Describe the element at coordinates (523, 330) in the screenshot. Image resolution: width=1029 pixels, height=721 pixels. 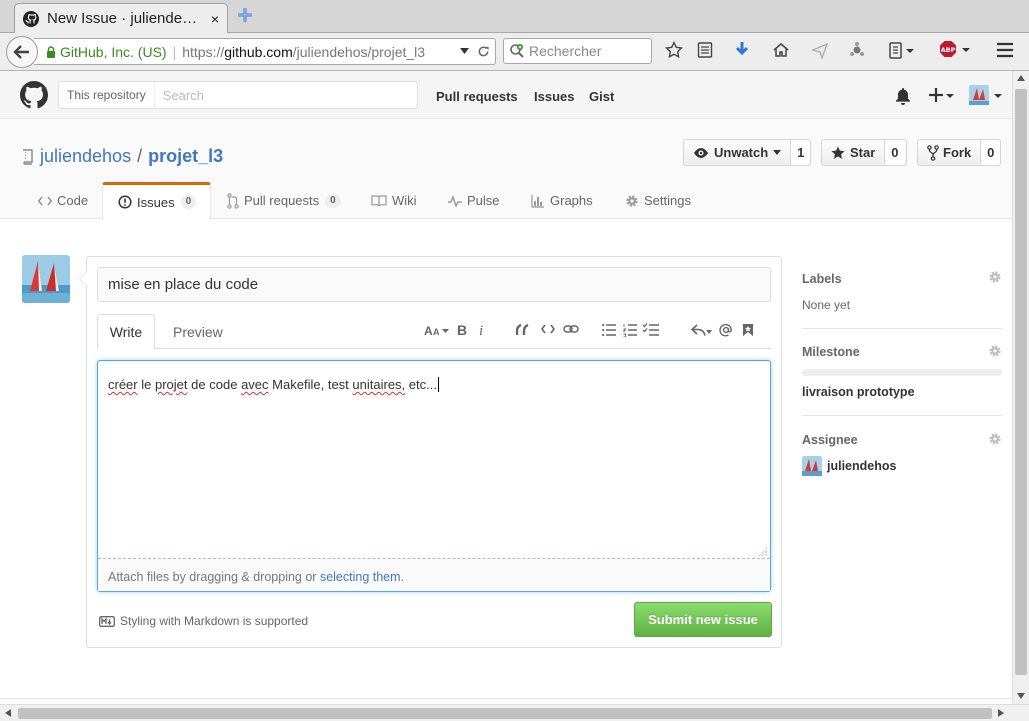
I see `quote-icon` at that location.